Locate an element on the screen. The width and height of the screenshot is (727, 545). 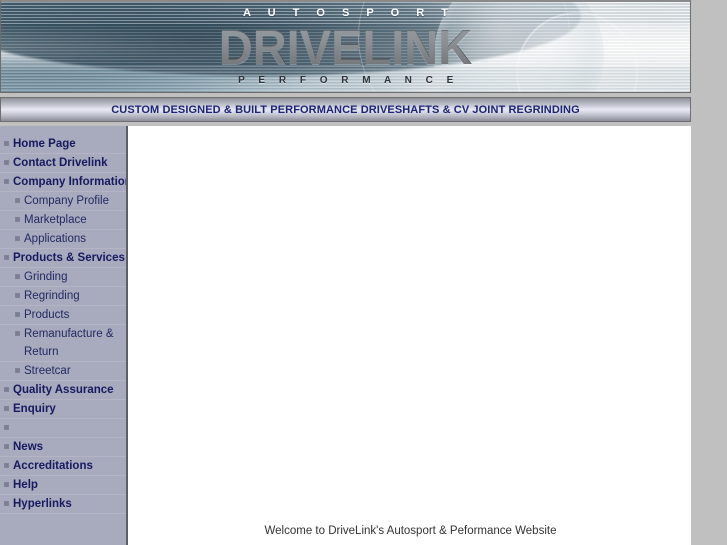
sidebar-item-products-services: Products & Services is located at coordinates (63, 258).